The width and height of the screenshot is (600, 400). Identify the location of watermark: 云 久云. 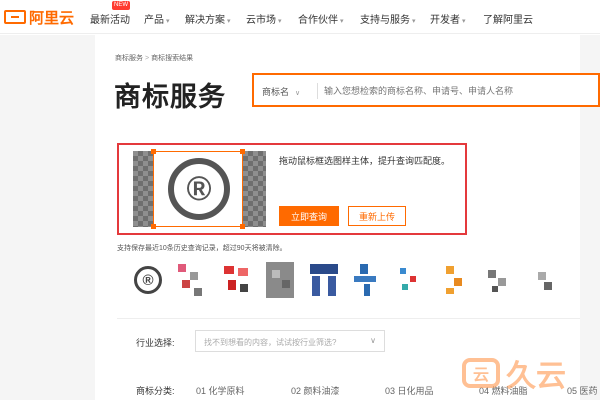
(531, 373).